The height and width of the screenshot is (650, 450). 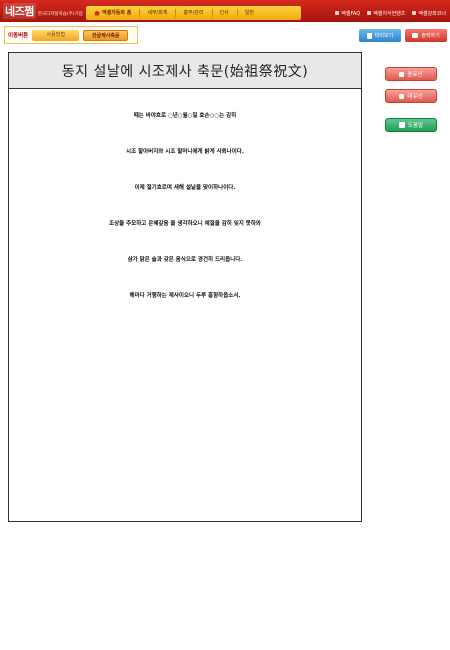 I want to click on nav-item-home-label: 엑셀자동화 홈, so click(x=117, y=13).